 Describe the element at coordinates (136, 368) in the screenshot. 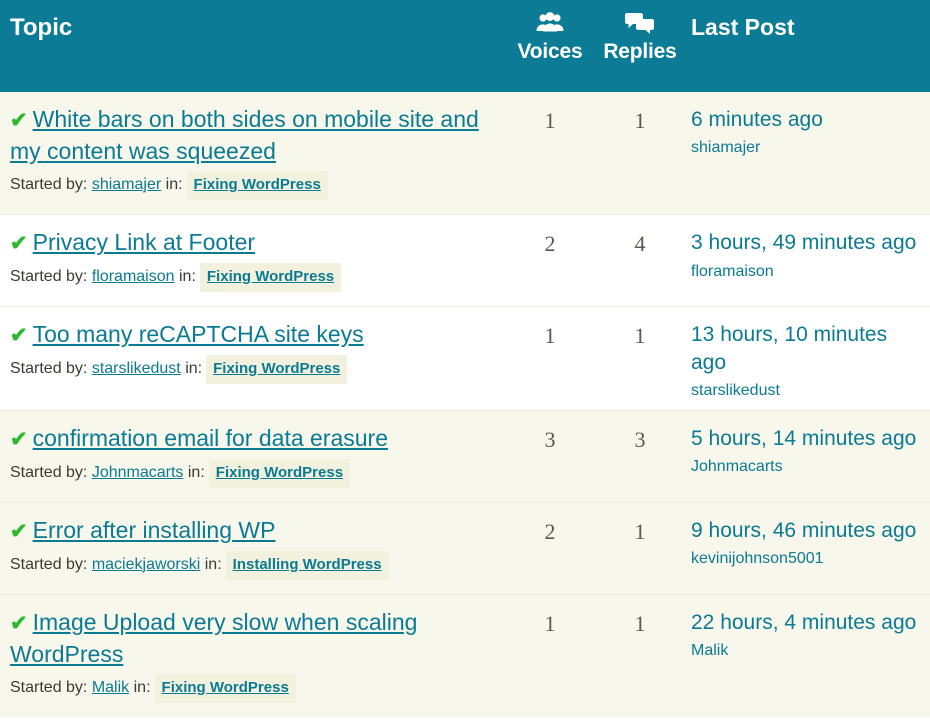

I see `topic-author-link: starslikedust` at that location.